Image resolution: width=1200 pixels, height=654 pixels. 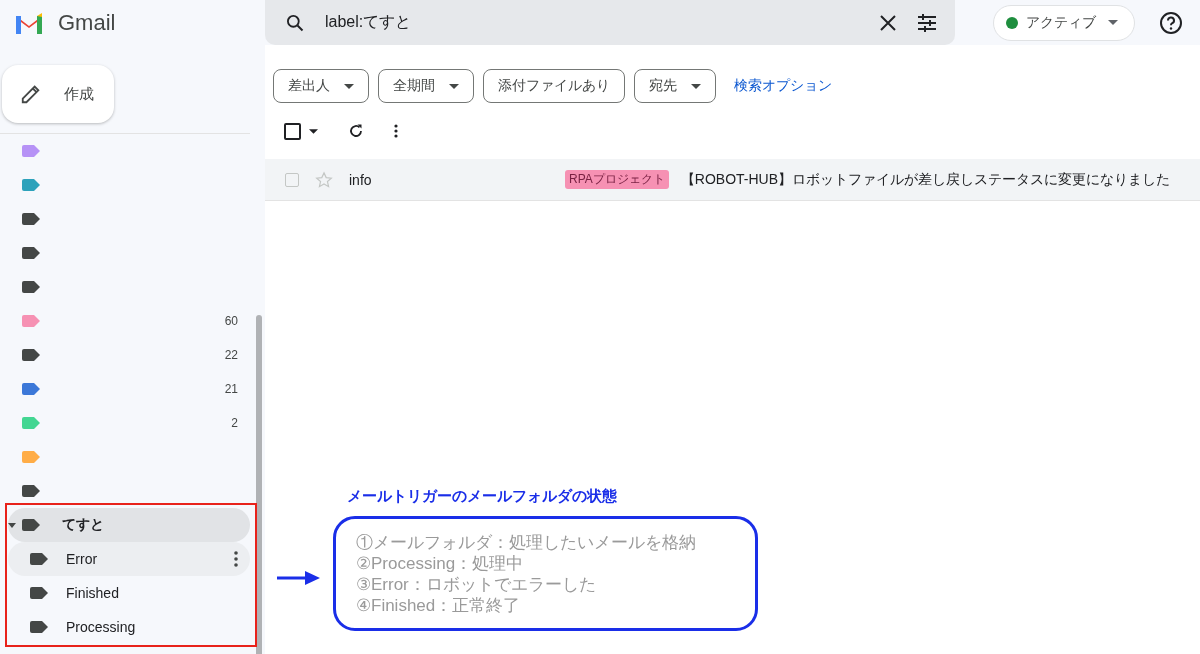 What do you see at coordinates (925, 179) in the screenshot?
I see `email-subject: 【ROBOT-HUB】ロボットファイルが差し戻しステータスに変更になりました` at bounding box center [925, 179].